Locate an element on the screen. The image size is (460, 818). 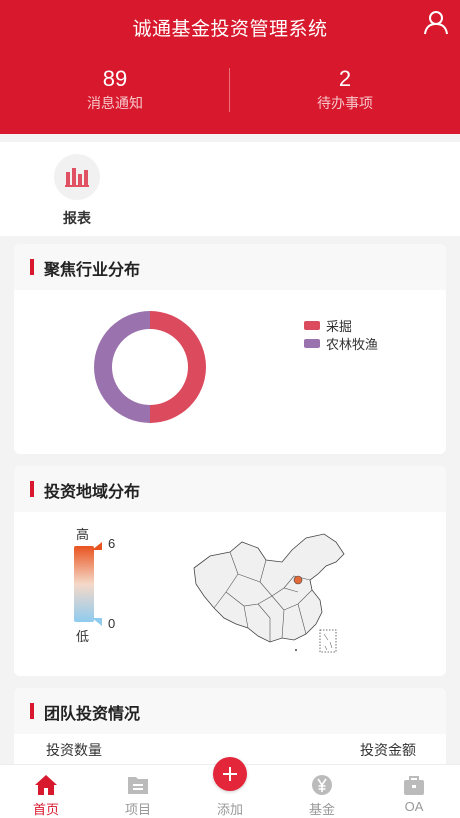
region-card-header: 投资地域分布 is located at coordinates (230, 489).